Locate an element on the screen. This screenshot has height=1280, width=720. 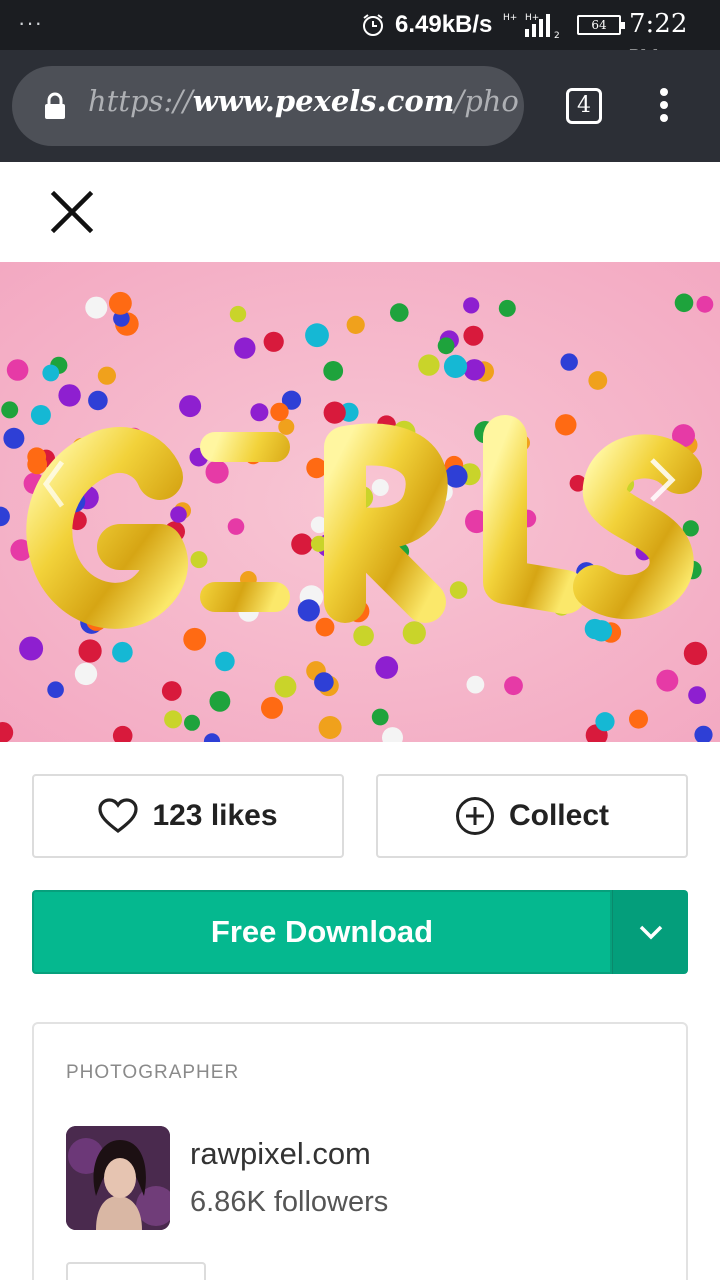
likes-count-label: 123 likes is located at coordinates (215, 815).